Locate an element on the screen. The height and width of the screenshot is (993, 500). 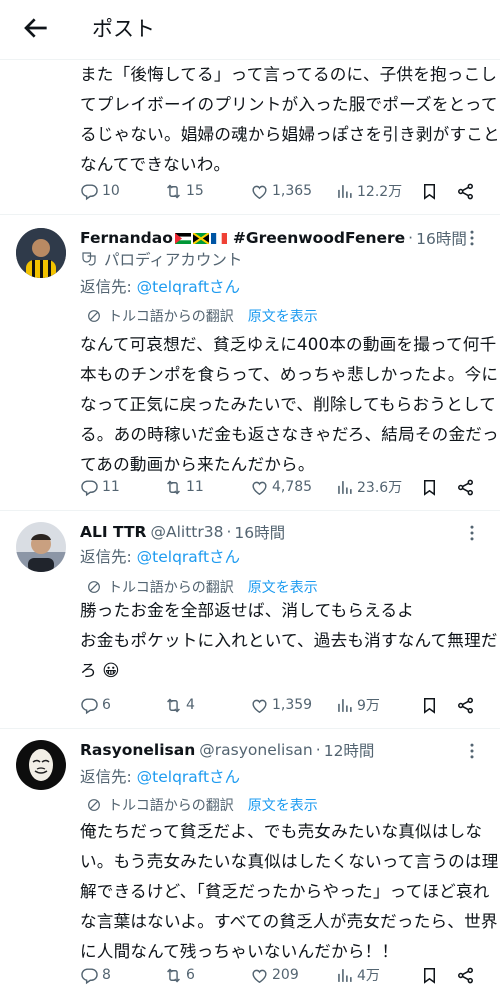
author-row: ALI TTR @Alittr38 · 16時間 is located at coordinates (280, 532).